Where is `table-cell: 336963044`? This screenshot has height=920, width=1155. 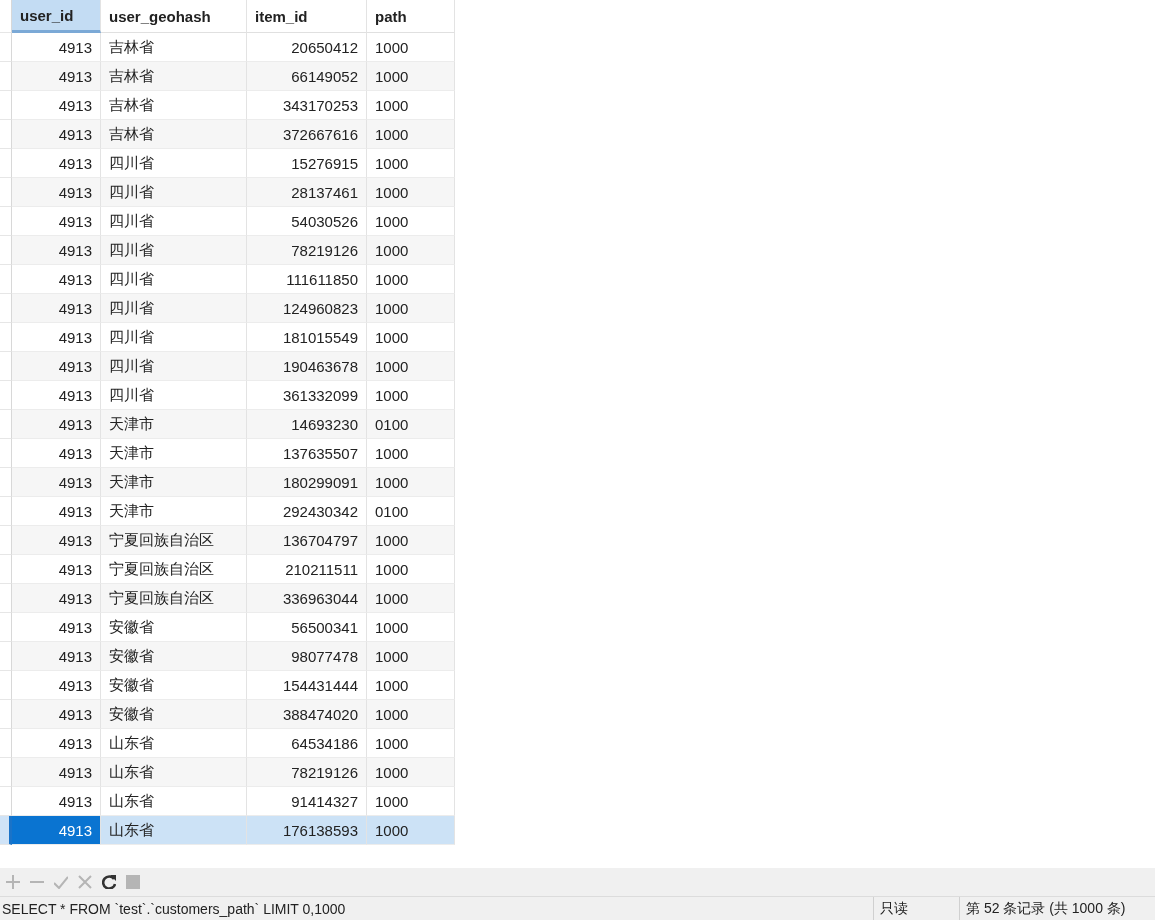
table-cell: 336963044 is located at coordinates (307, 598).